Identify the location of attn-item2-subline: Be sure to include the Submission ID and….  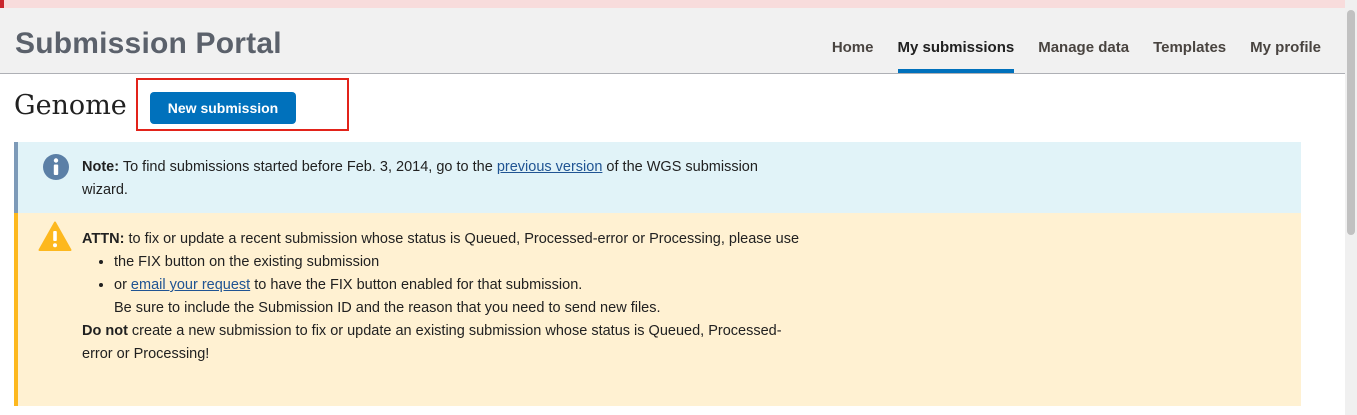
(387, 308).